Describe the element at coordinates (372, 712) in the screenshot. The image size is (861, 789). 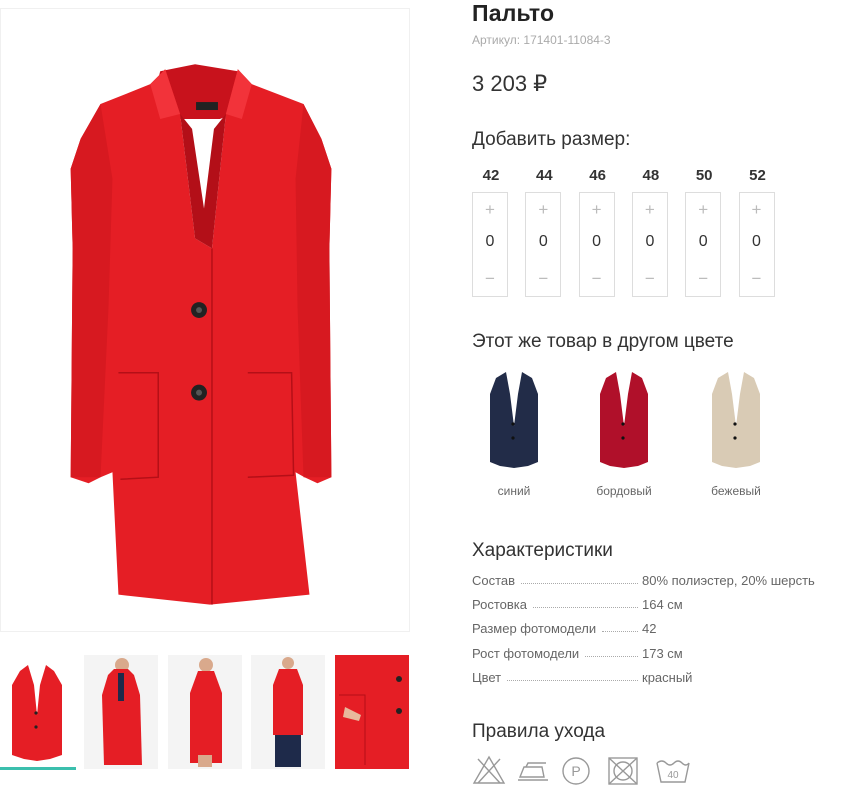
I see `thumbnail-pocket-detail` at that location.